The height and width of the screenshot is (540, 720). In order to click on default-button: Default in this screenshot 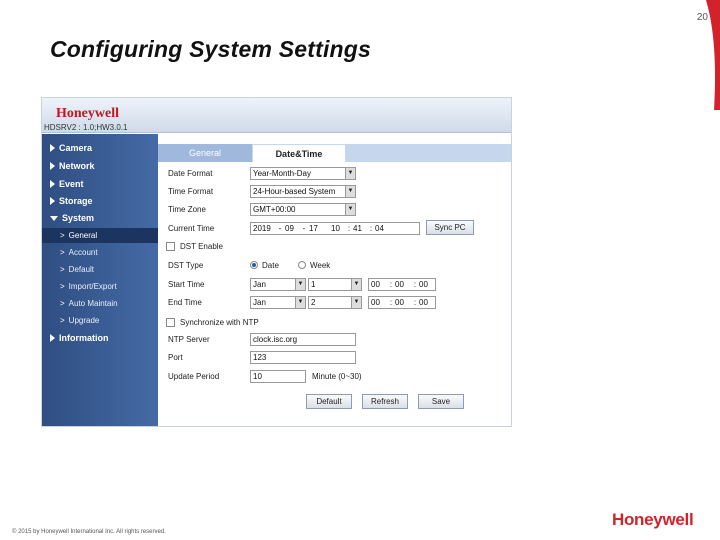, I will do `click(329, 401)`.